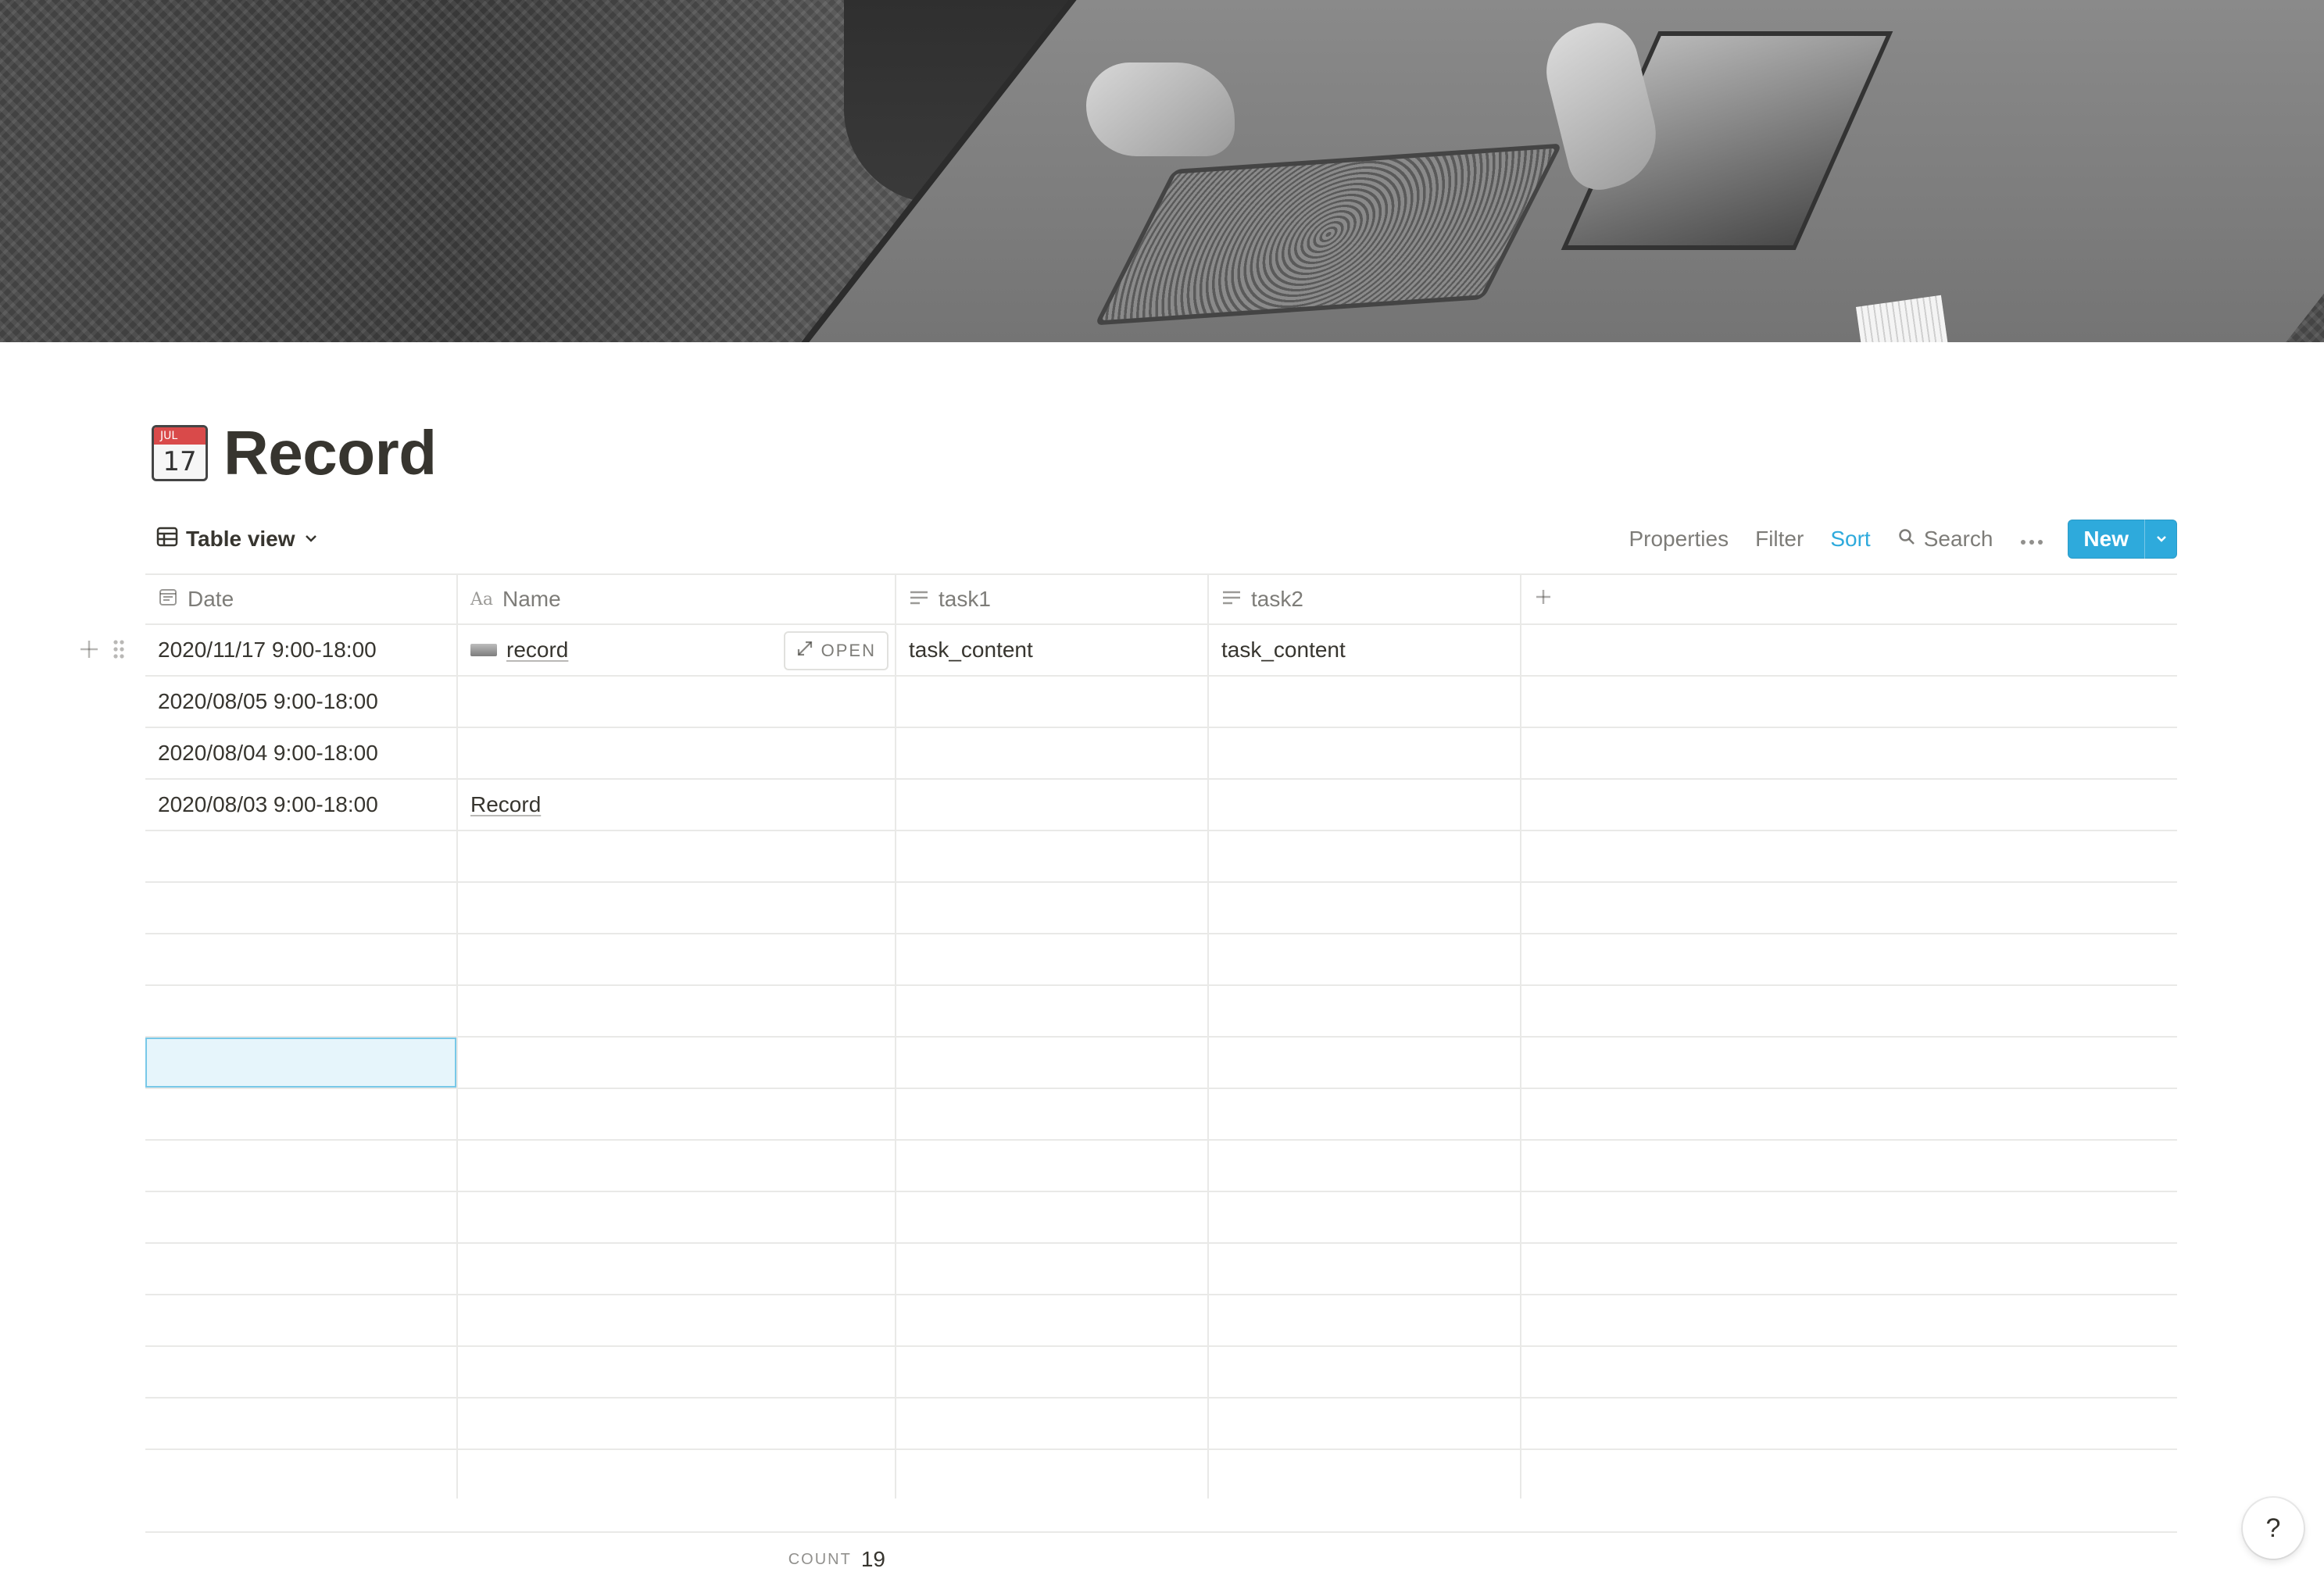 The width and height of the screenshot is (2324, 1586). What do you see at coordinates (2160, 539) in the screenshot?
I see `new-options-button` at bounding box center [2160, 539].